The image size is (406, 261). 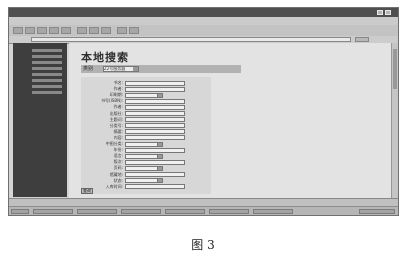 I want to click on category-value: Z2号服务器, so click(x=115, y=68).